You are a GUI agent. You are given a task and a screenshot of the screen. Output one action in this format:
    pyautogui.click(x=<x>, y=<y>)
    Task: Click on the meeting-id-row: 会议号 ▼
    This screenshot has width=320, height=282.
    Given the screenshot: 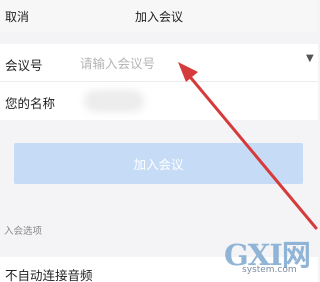 What is the action you would take?
    pyautogui.click(x=159, y=63)
    